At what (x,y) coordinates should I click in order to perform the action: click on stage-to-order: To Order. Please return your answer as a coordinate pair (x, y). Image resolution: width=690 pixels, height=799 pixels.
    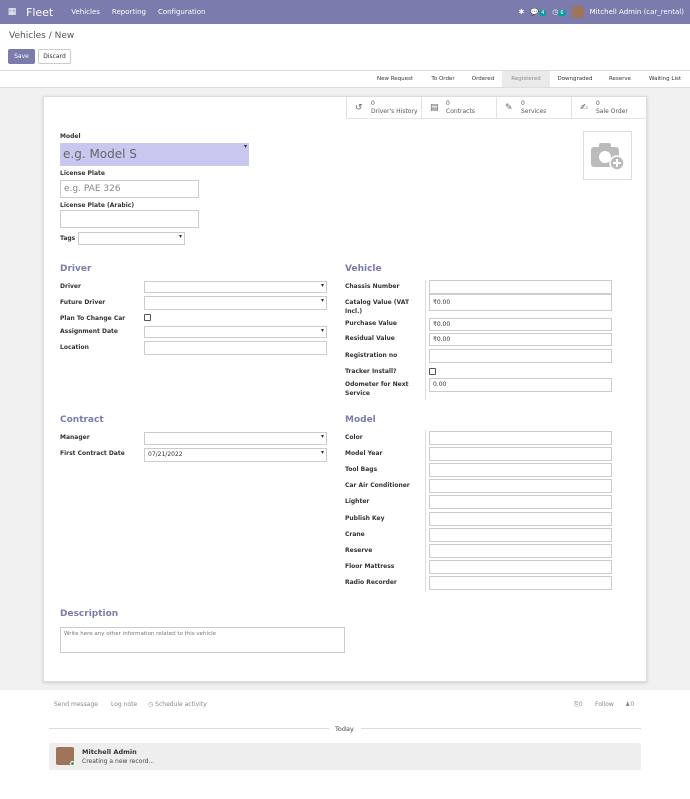
    Looking at the image, I should click on (443, 79).